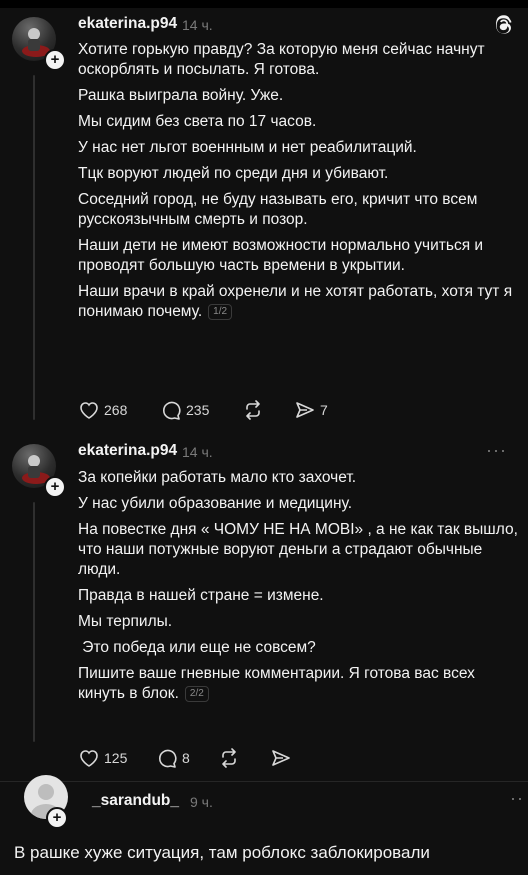 The image size is (528, 875). I want to click on post-paragraph: Мы терпилы., so click(125, 621).